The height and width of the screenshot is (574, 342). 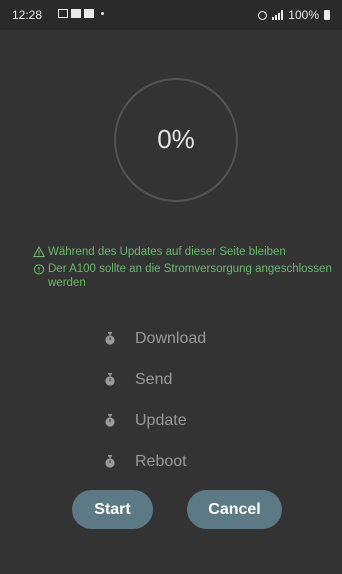 I want to click on step-label: Download, so click(x=171, y=338).